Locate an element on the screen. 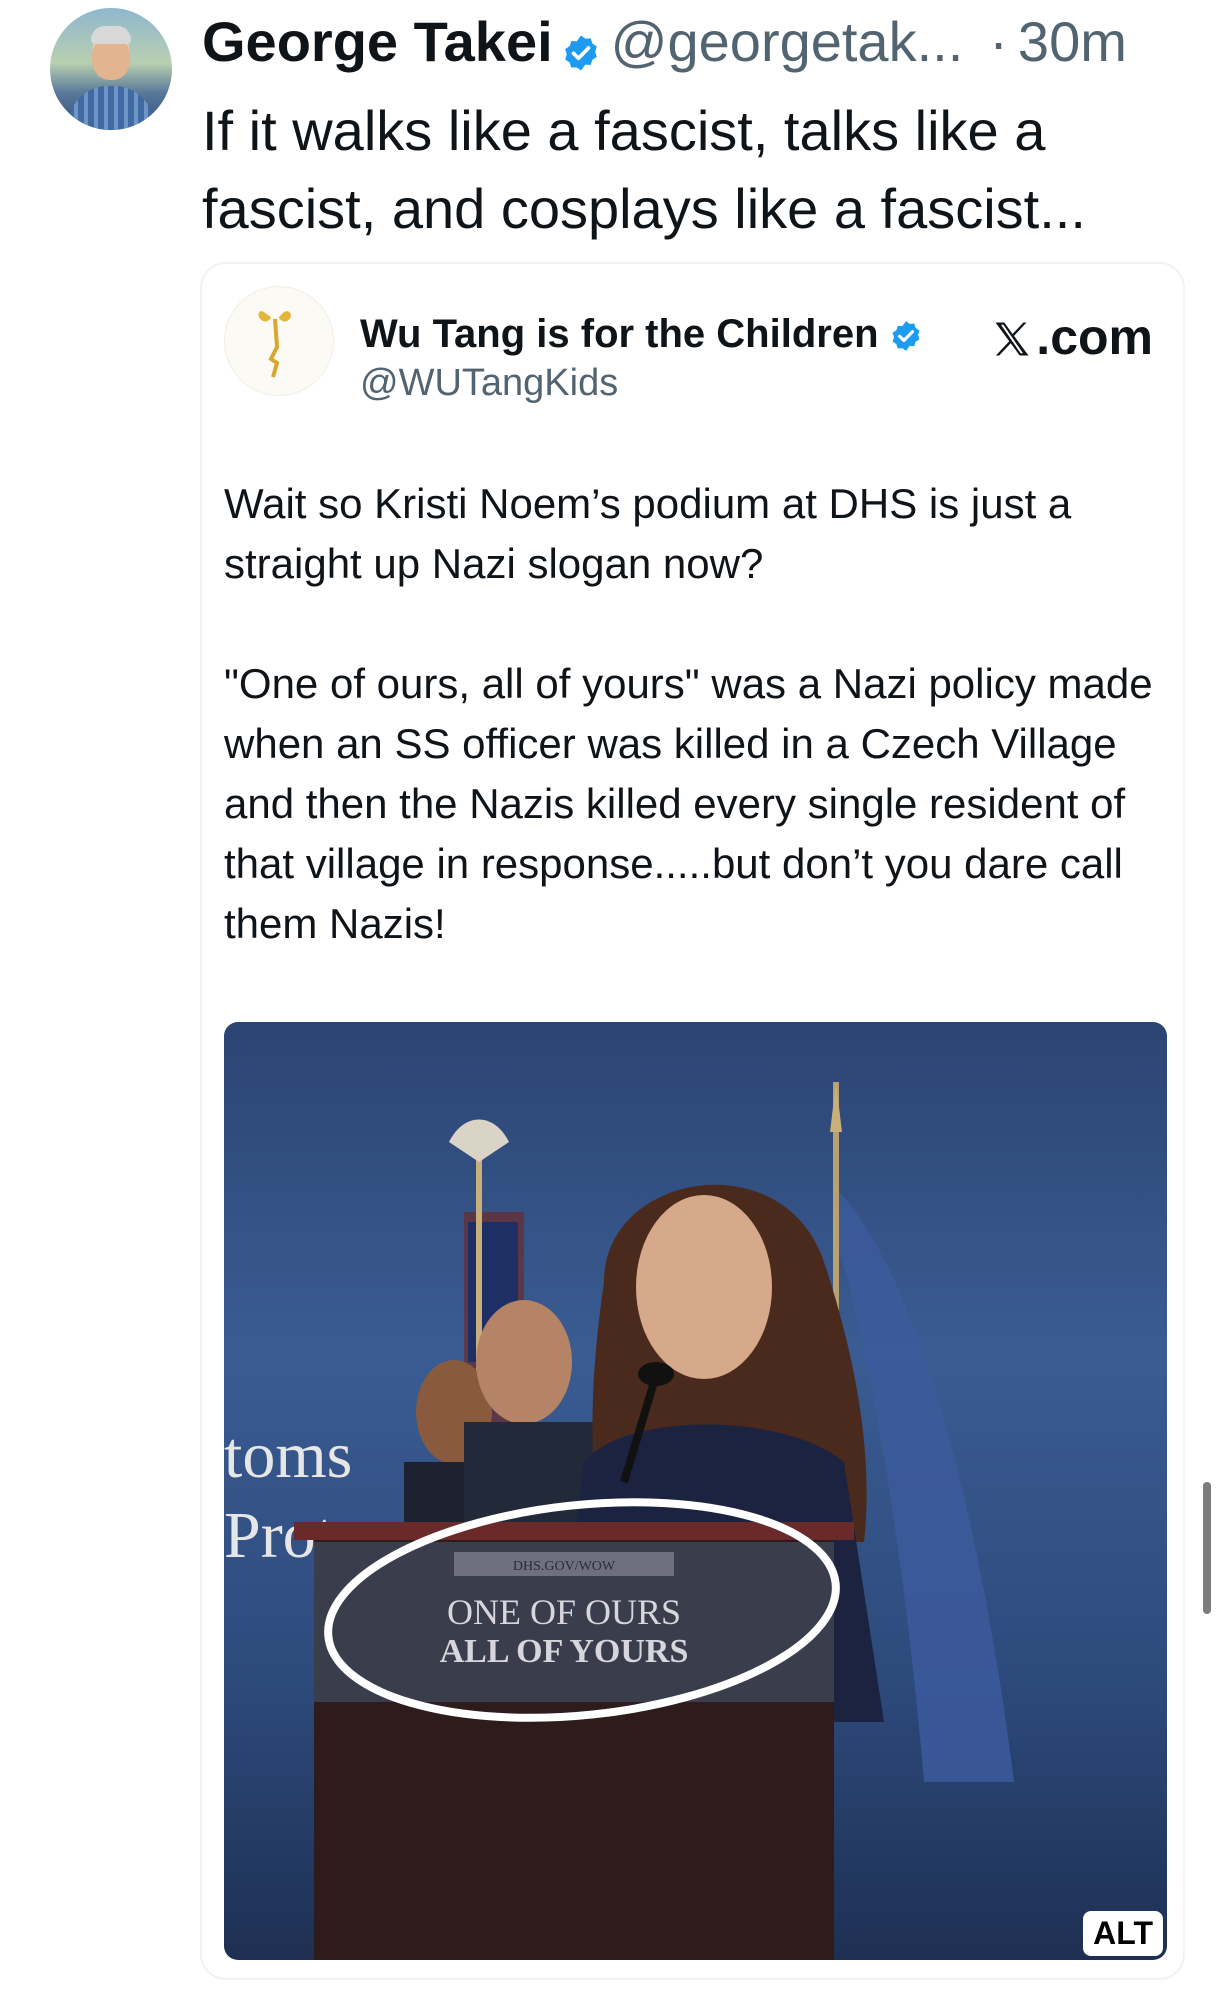  post-header: George Takei @georgetak... · 30m is located at coordinates (664, 41).